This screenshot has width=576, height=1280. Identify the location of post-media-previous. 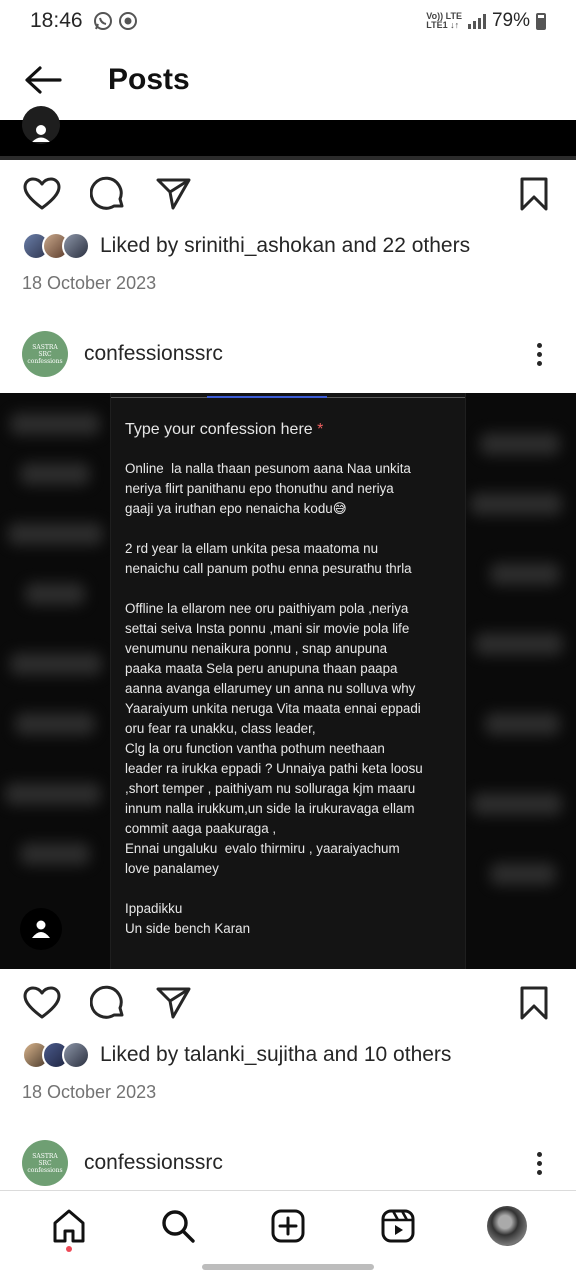
(288, 133).